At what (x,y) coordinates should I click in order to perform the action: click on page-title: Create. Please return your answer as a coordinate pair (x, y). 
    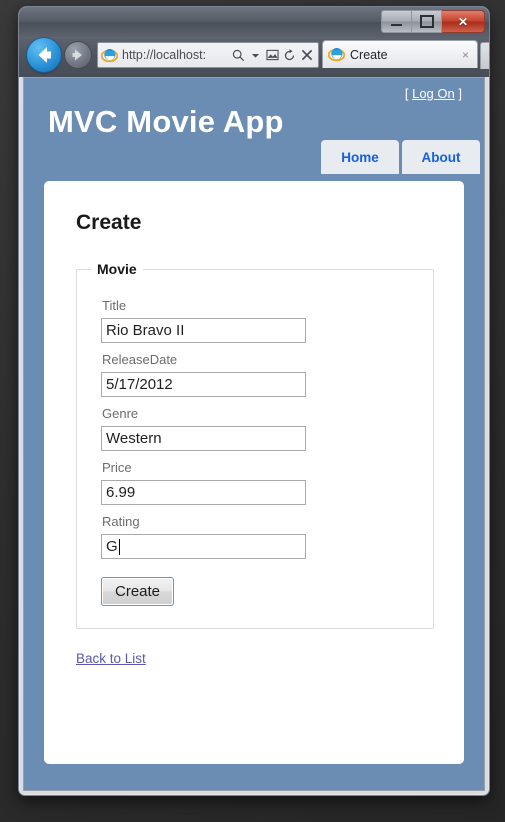
    Looking at the image, I should click on (109, 222).